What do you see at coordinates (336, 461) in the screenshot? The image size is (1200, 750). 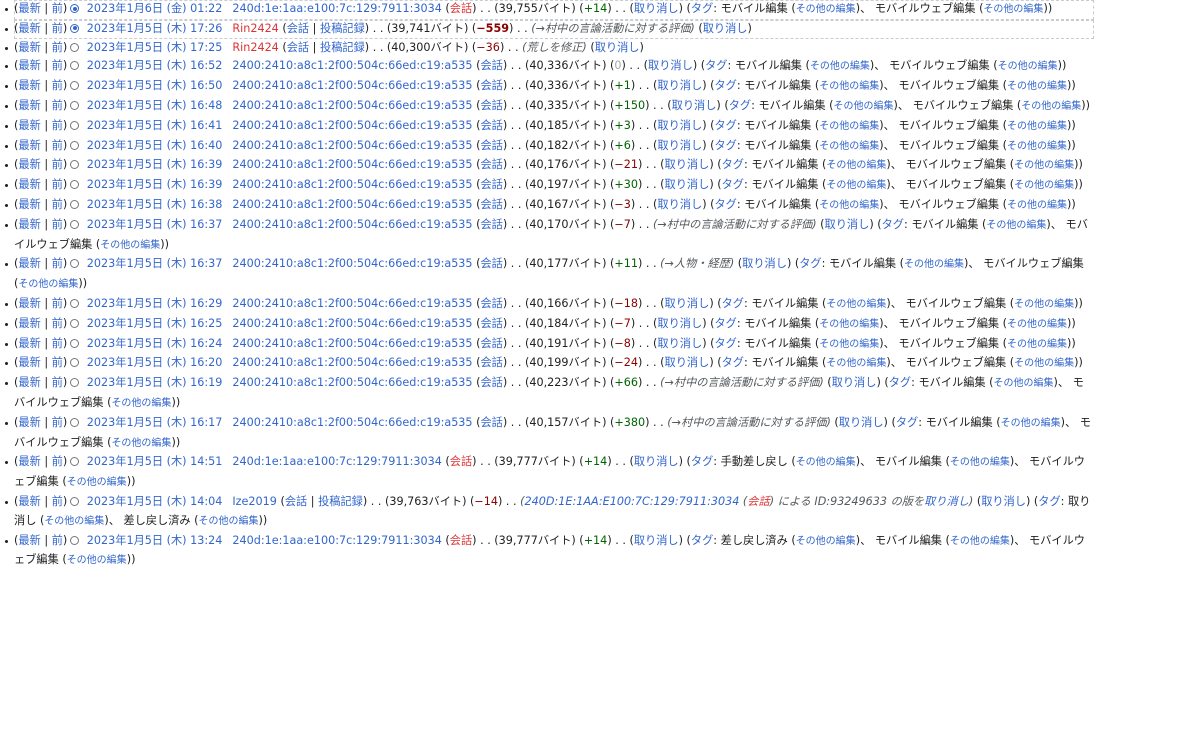 I see `user-link: 240d:1e:1aa:e100:7c:129:7911:3034` at bounding box center [336, 461].